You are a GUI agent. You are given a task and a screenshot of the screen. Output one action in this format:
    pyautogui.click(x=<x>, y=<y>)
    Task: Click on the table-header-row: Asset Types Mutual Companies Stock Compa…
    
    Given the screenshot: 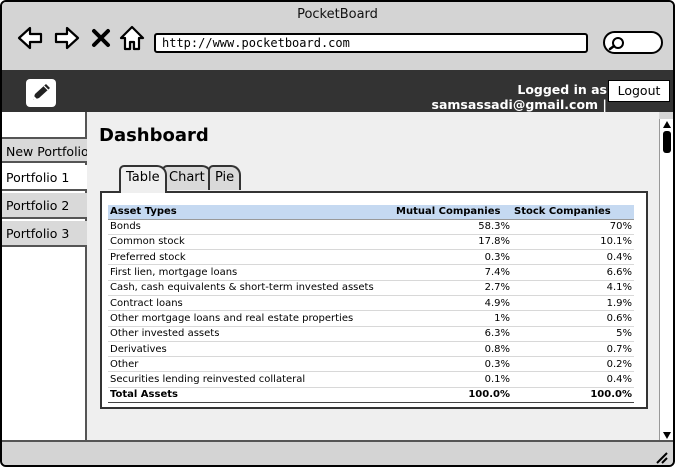 What is the action you would take?
    pyautogui.click(x=371, y=212)
    